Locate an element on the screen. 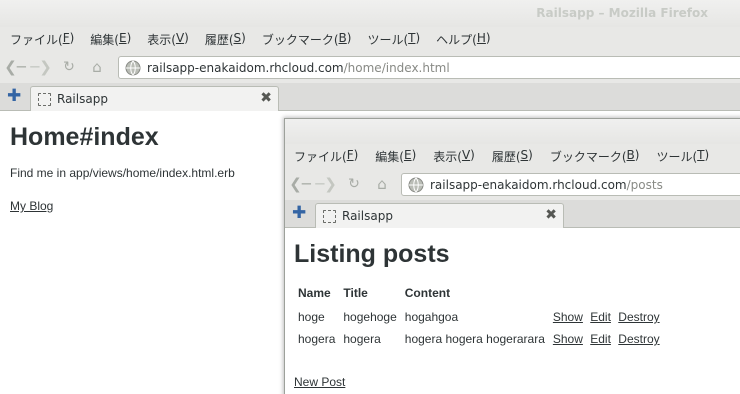 This screenshot has height=394, width=740. url-host: railsapp-enakaidom.rhcloud.com is located at coordinates (528, 184).